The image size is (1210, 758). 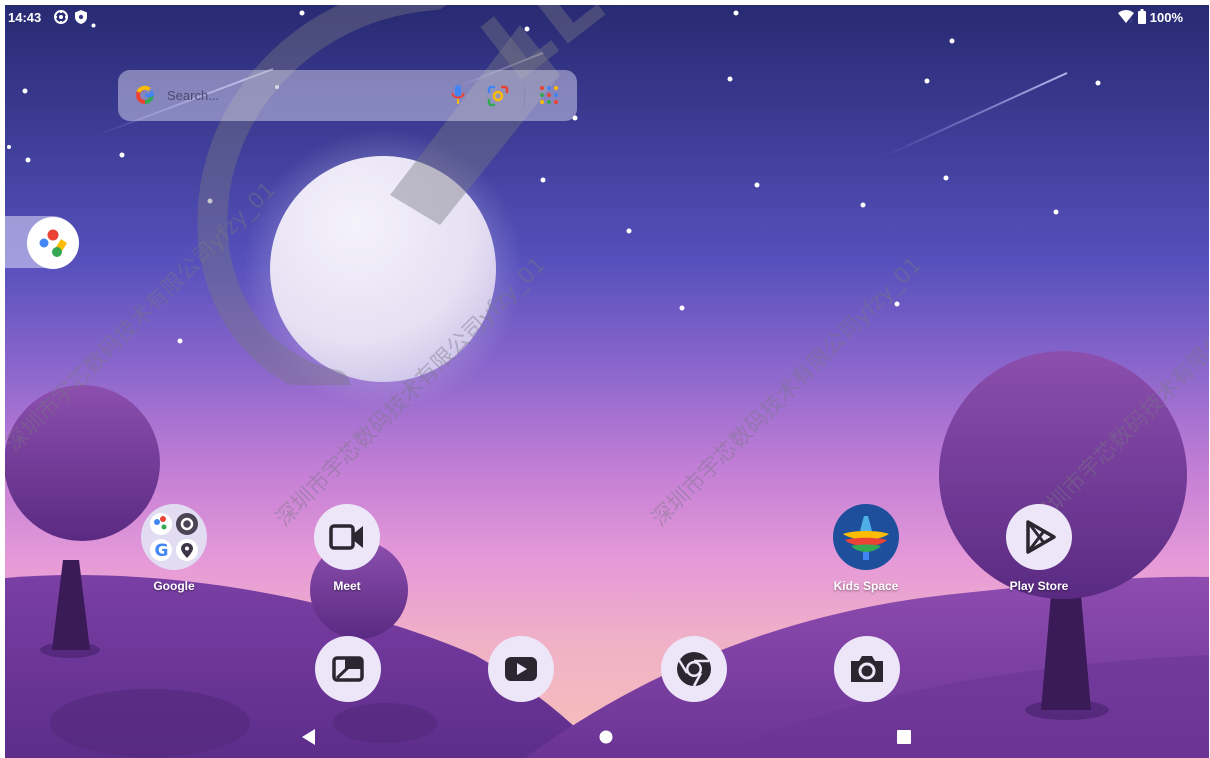 I want to click on google-folder-icon: G, so click(x=174, y=537).